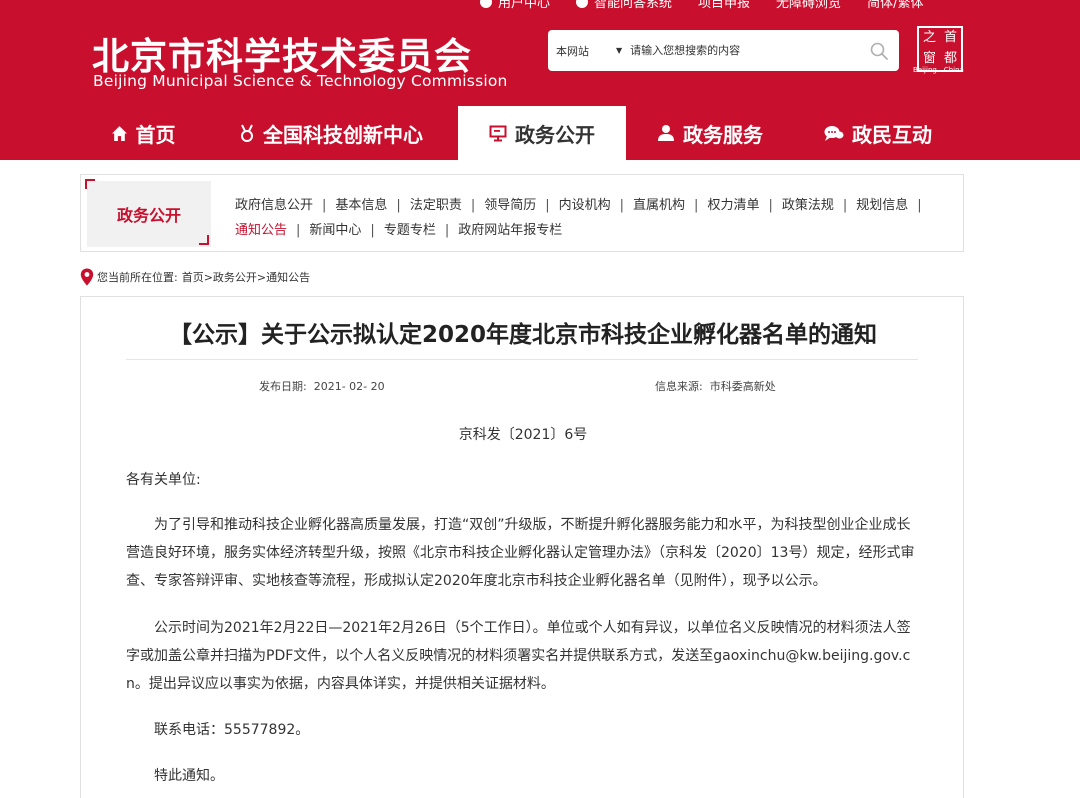  What do you see at coordinates (331, 133) in the screenshot?
I see `nav-item-innovation-center: 全国科技创新中心` at bounding box center [331, 133].